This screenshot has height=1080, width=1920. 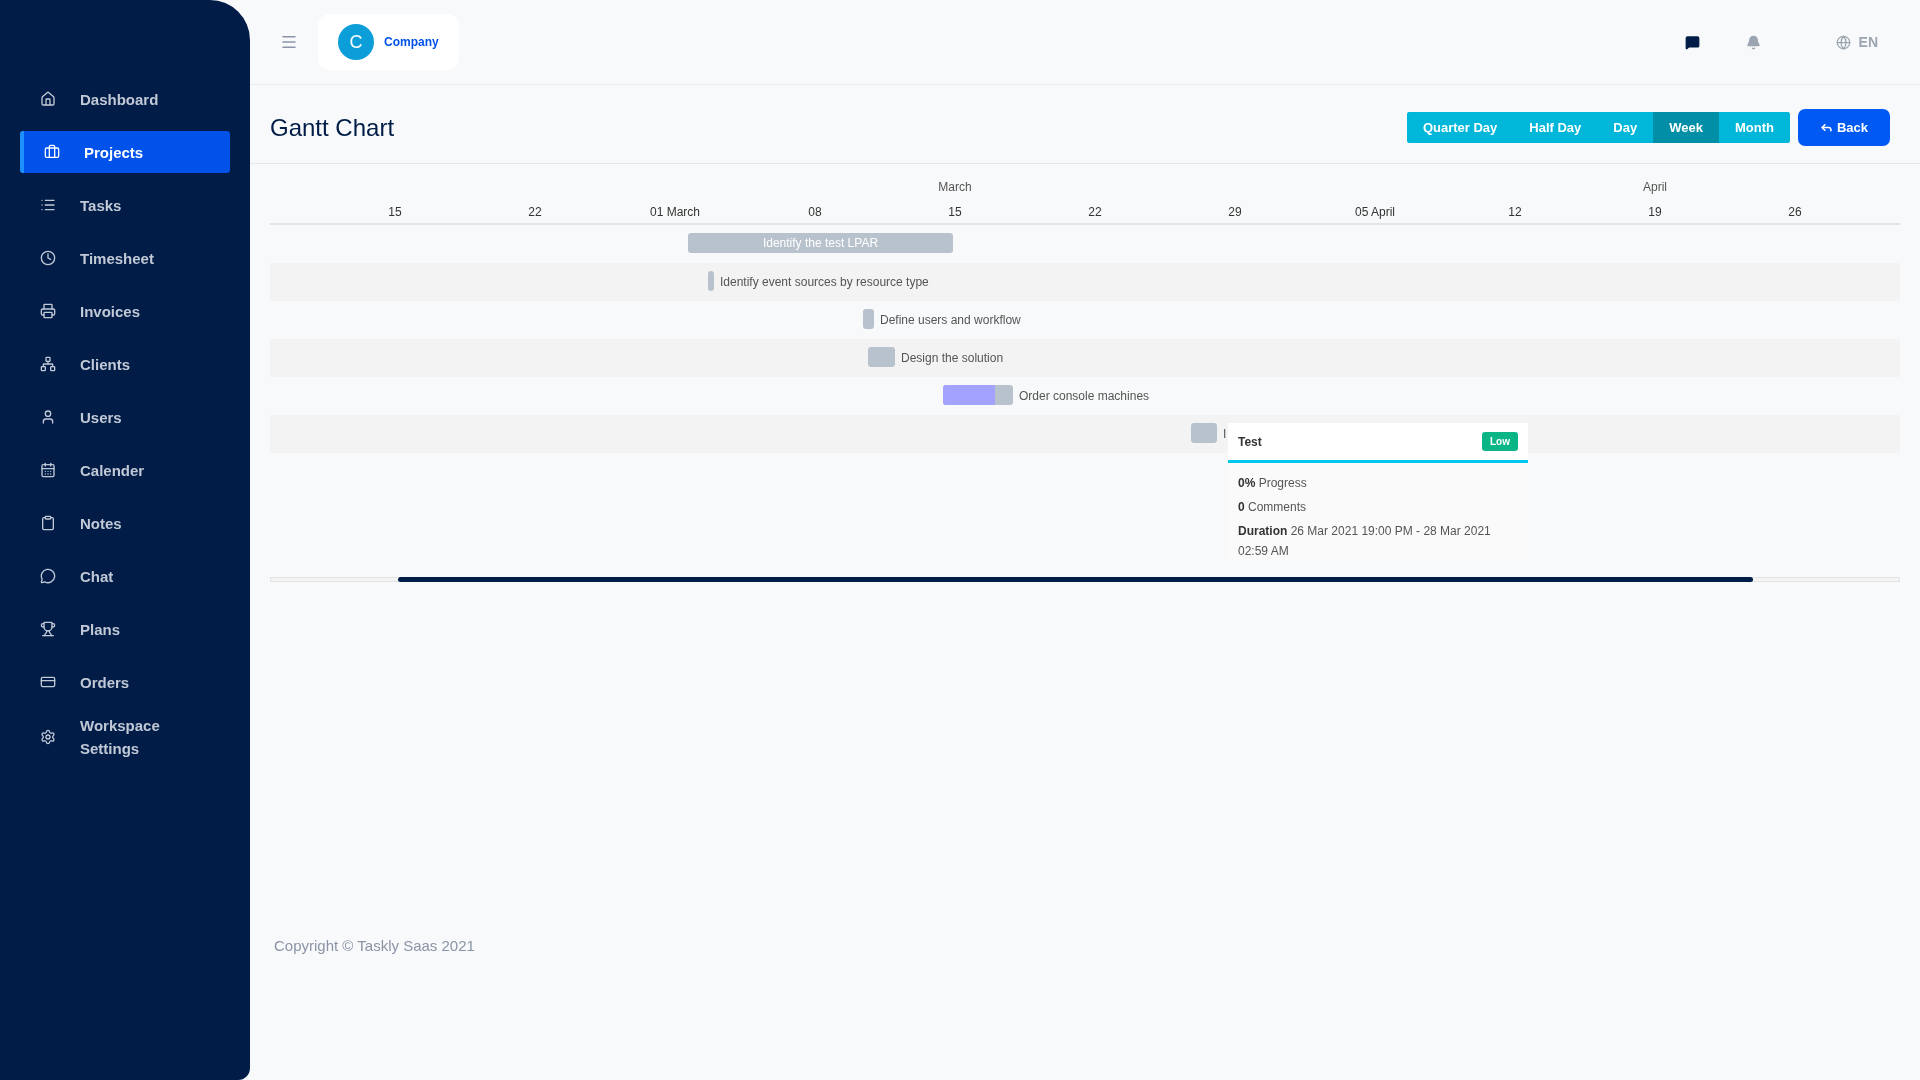 I want to click on menu-icon, so click(x=289, y=42).